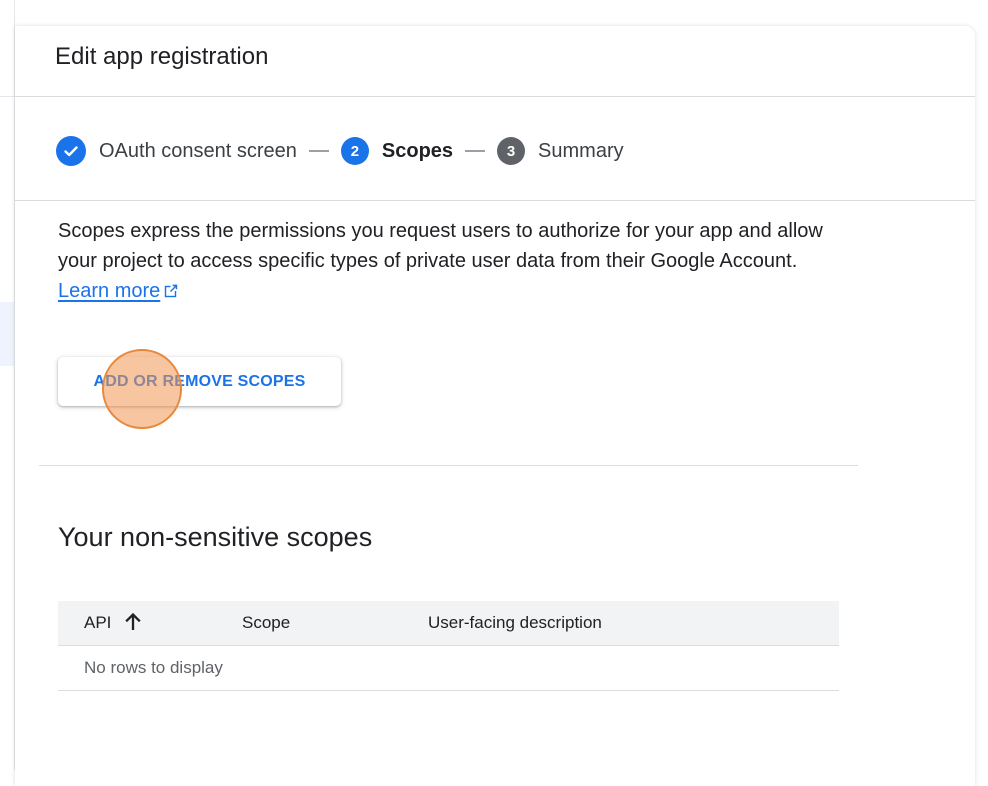 This screenshot has width=988, height=786. What do you see at coordinates (171, 292) in the screenshot?
I see `external-link-icon` at bounding box center [171, 292].